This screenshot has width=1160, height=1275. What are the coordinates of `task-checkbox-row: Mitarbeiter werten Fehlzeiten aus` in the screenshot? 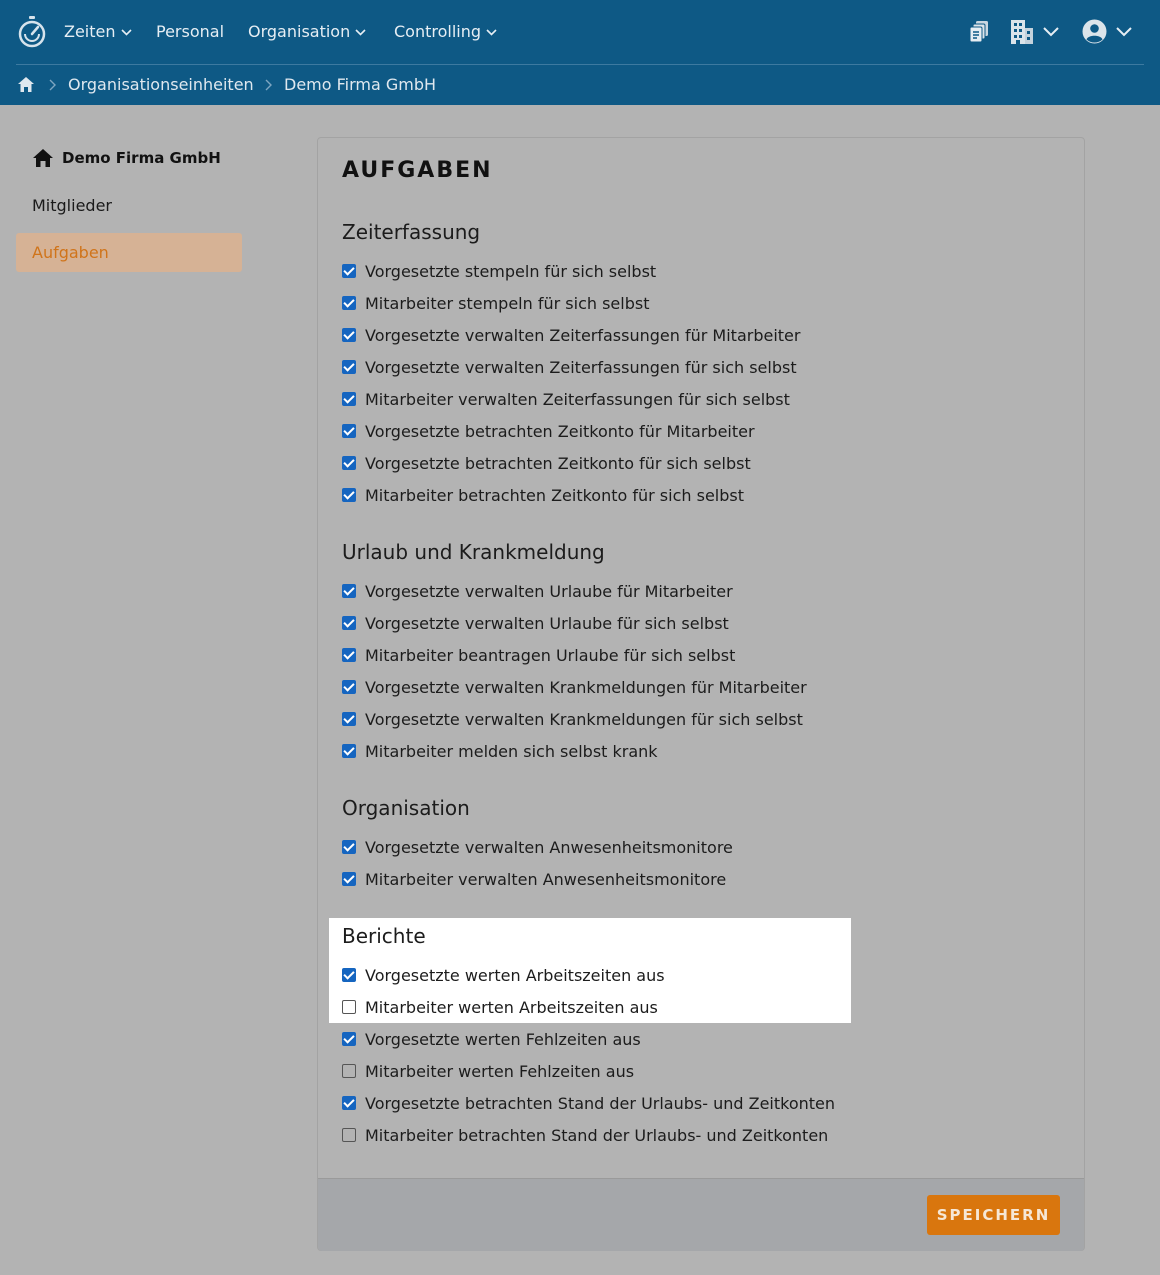 It's located at (488, 1071).